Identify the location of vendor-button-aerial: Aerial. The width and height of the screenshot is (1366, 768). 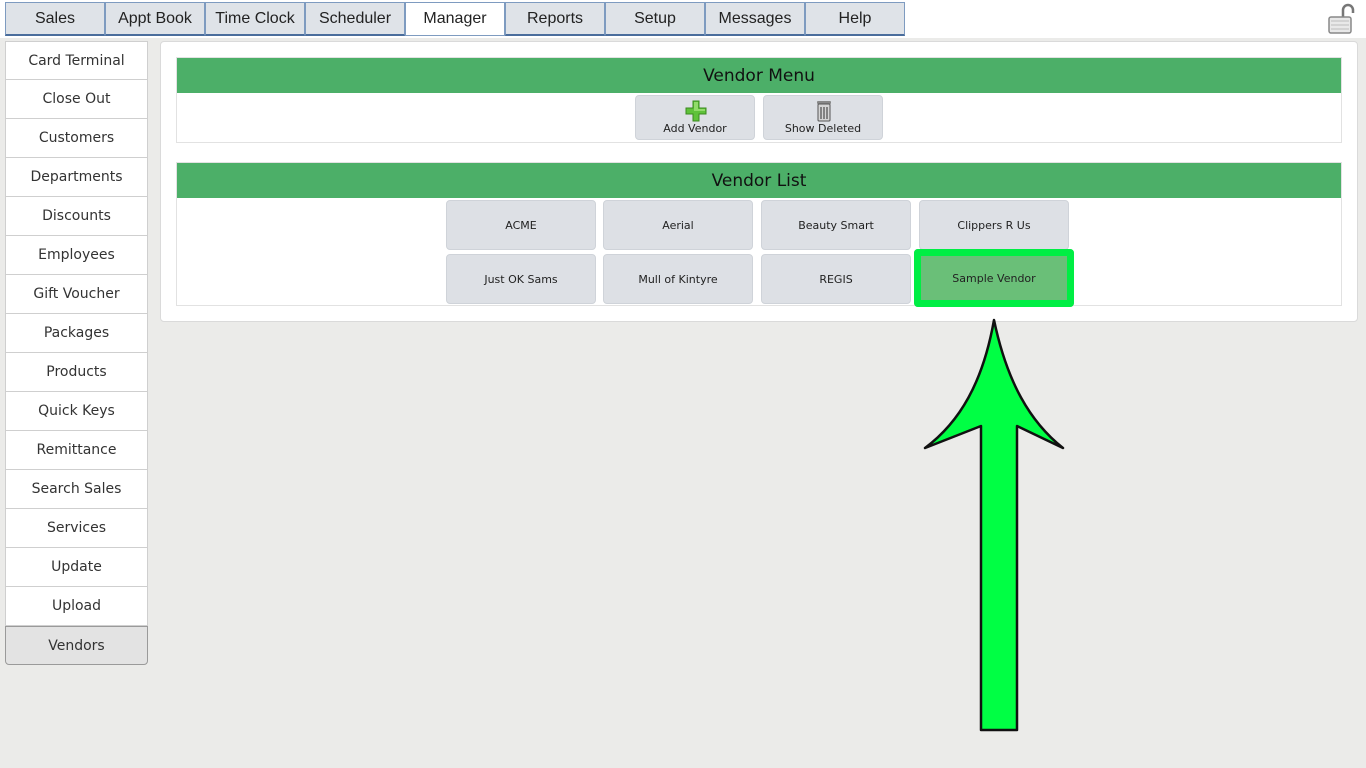
(678, 225).